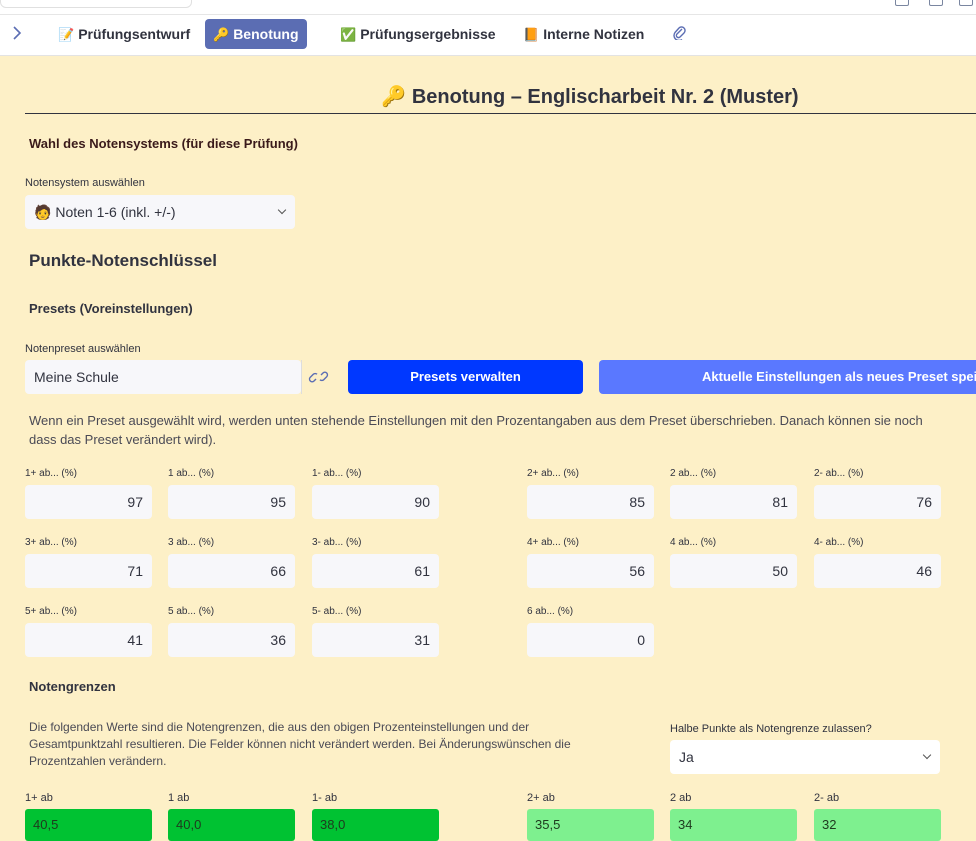 This screenshot has height=841, width=976. Describe the element at coordinates (337, 473) in the screenshot. I see `percent-field-label: 1- ab... (%)` at that location.